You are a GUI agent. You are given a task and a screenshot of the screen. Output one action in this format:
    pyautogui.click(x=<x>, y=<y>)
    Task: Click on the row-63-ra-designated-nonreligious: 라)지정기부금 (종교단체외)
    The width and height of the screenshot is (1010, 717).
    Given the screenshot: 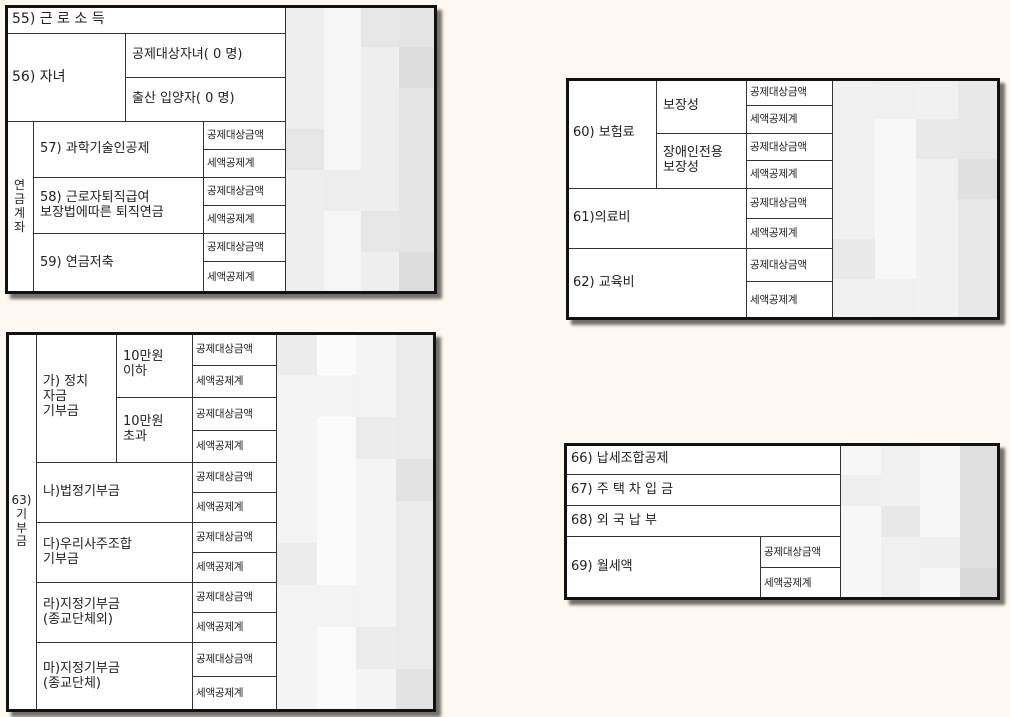 What is the action you would take?
    pyautogui.click(x=115, y=613)
    